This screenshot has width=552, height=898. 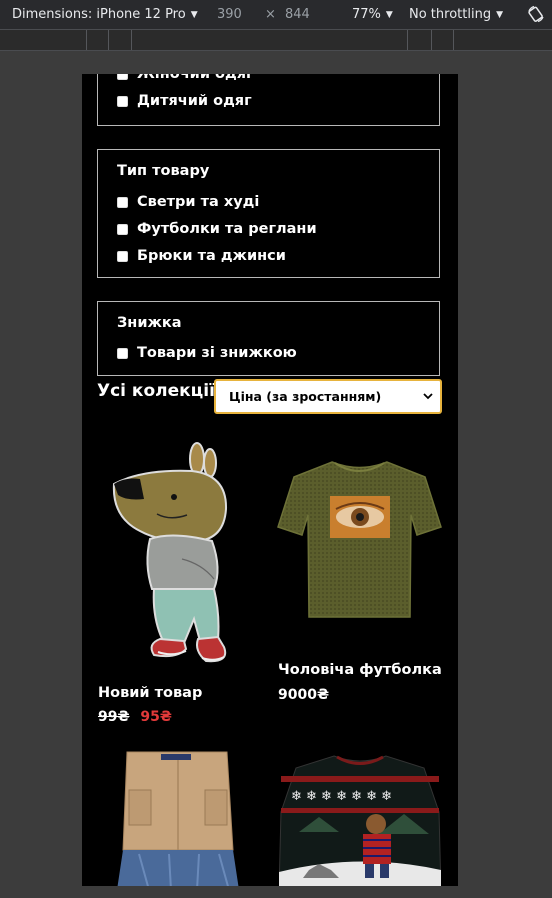 I want to click on sort-selected-value: Ціна (за зростанням), so click(x=305, y=396).